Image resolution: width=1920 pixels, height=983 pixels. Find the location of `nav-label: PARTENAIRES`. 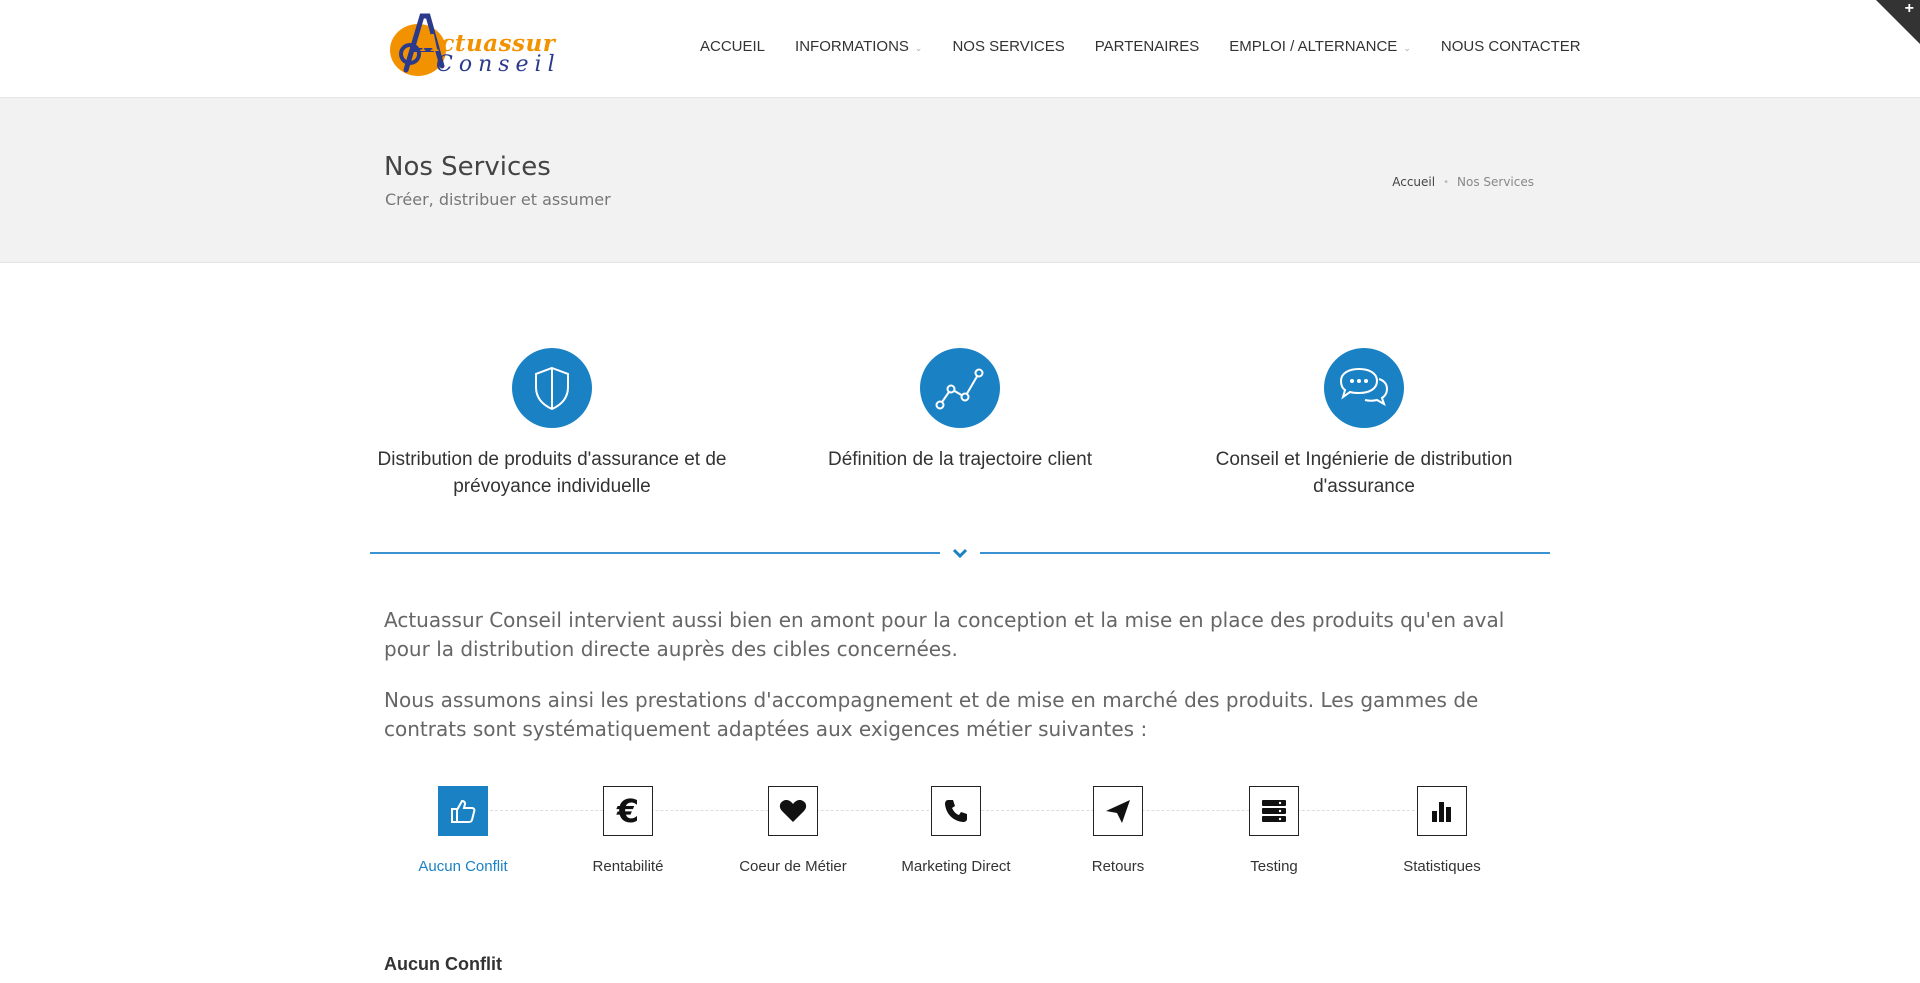

nav-label: PARTENAIRES is located at coordinates (1147, 46).